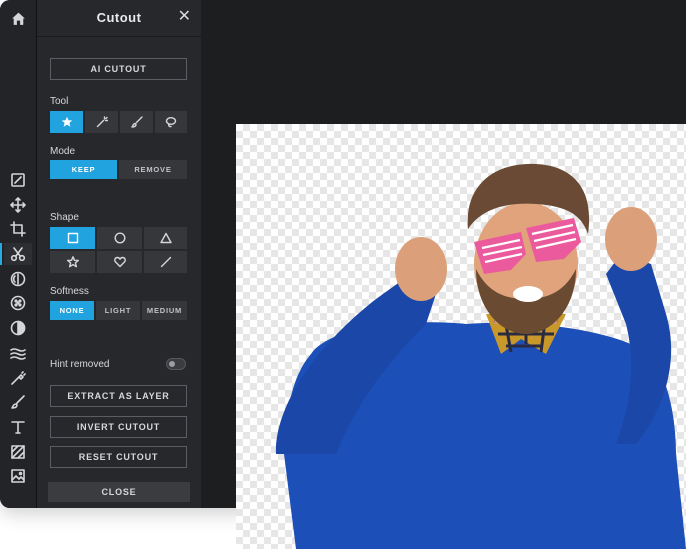  I want to click on scissors-icon, so click(16, 254).